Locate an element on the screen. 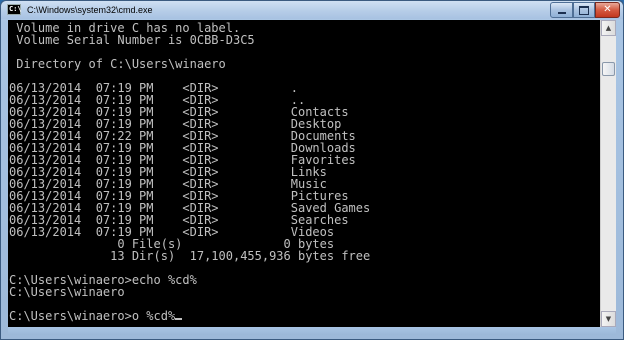 The image size is (624, 340). console-line: C:\Users\winaero is located at coordinates (189, 292).